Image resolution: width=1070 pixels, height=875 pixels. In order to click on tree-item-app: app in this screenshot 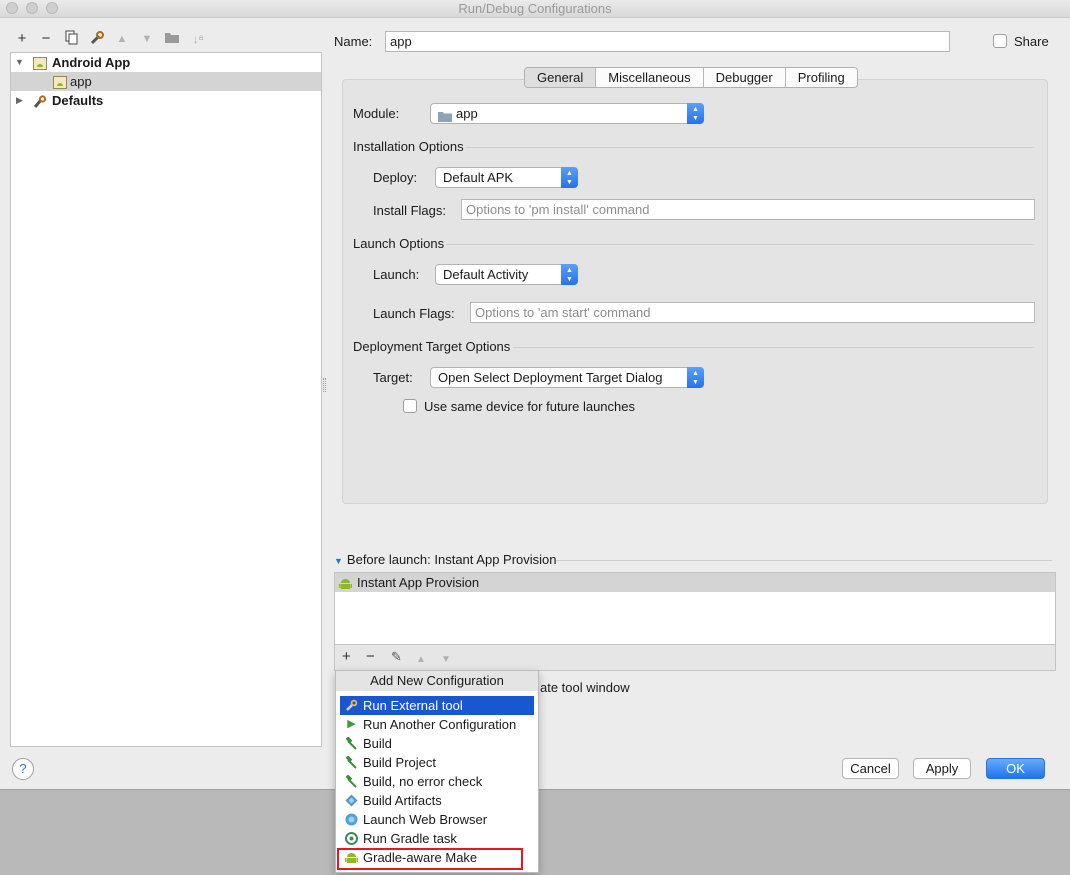, I will do `click(166, 81)`.